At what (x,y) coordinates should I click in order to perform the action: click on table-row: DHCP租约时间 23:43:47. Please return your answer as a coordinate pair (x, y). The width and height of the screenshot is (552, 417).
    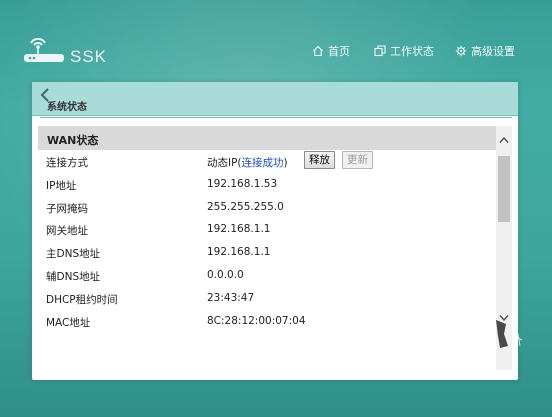
    Looking at the image, I should click on (267, 298).